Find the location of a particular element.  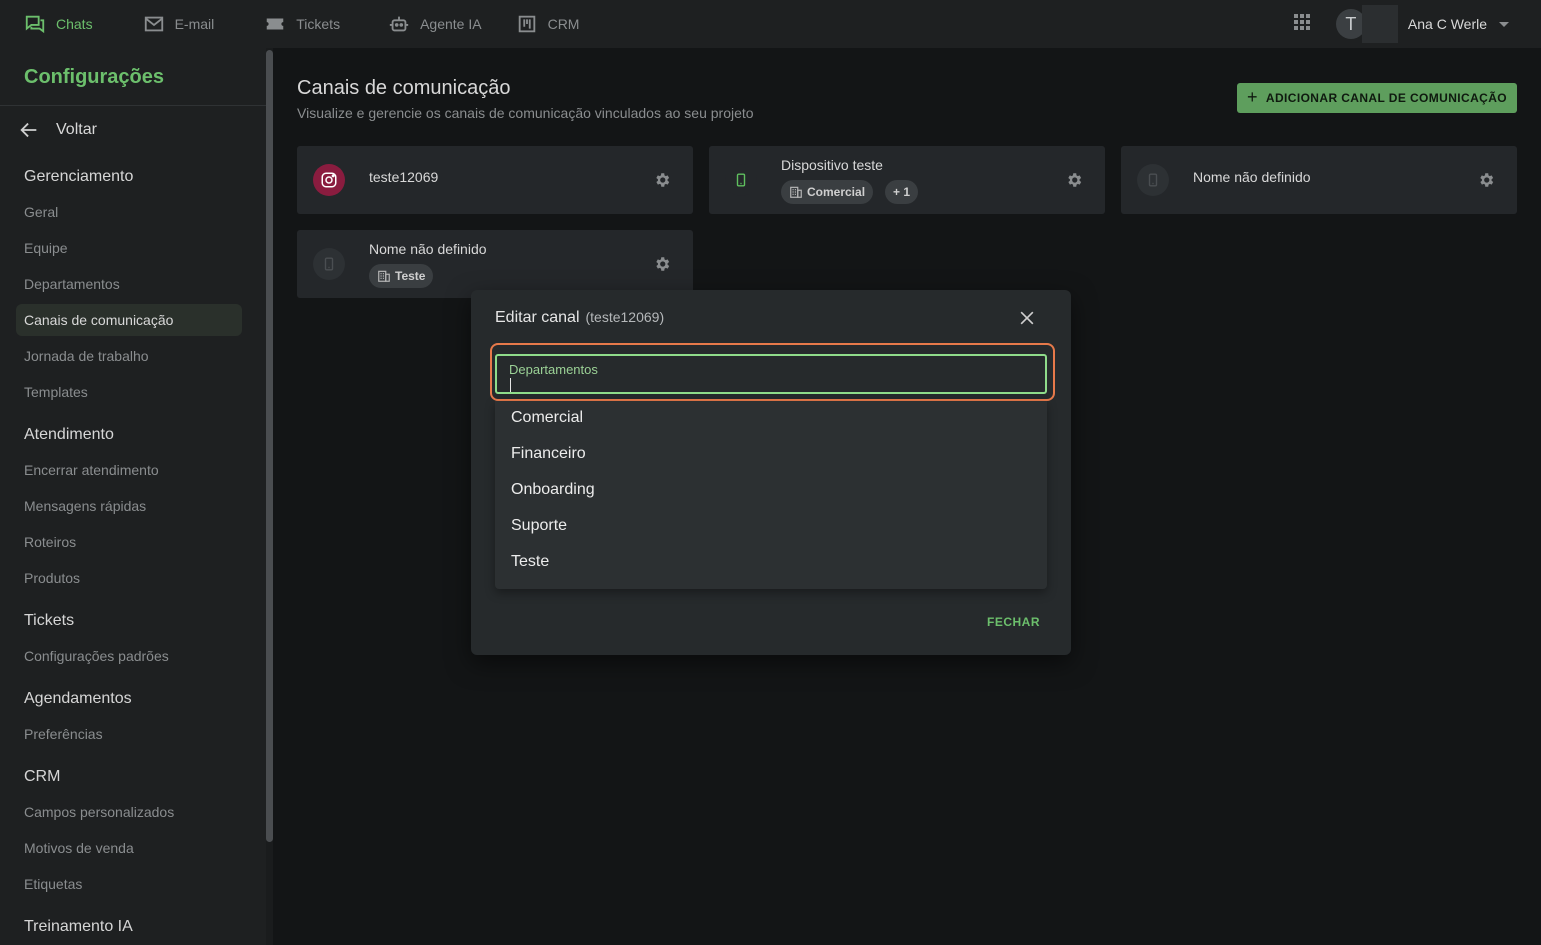

dialog-title: Editar canal (teste12069) is located at coordinates (579, 318).